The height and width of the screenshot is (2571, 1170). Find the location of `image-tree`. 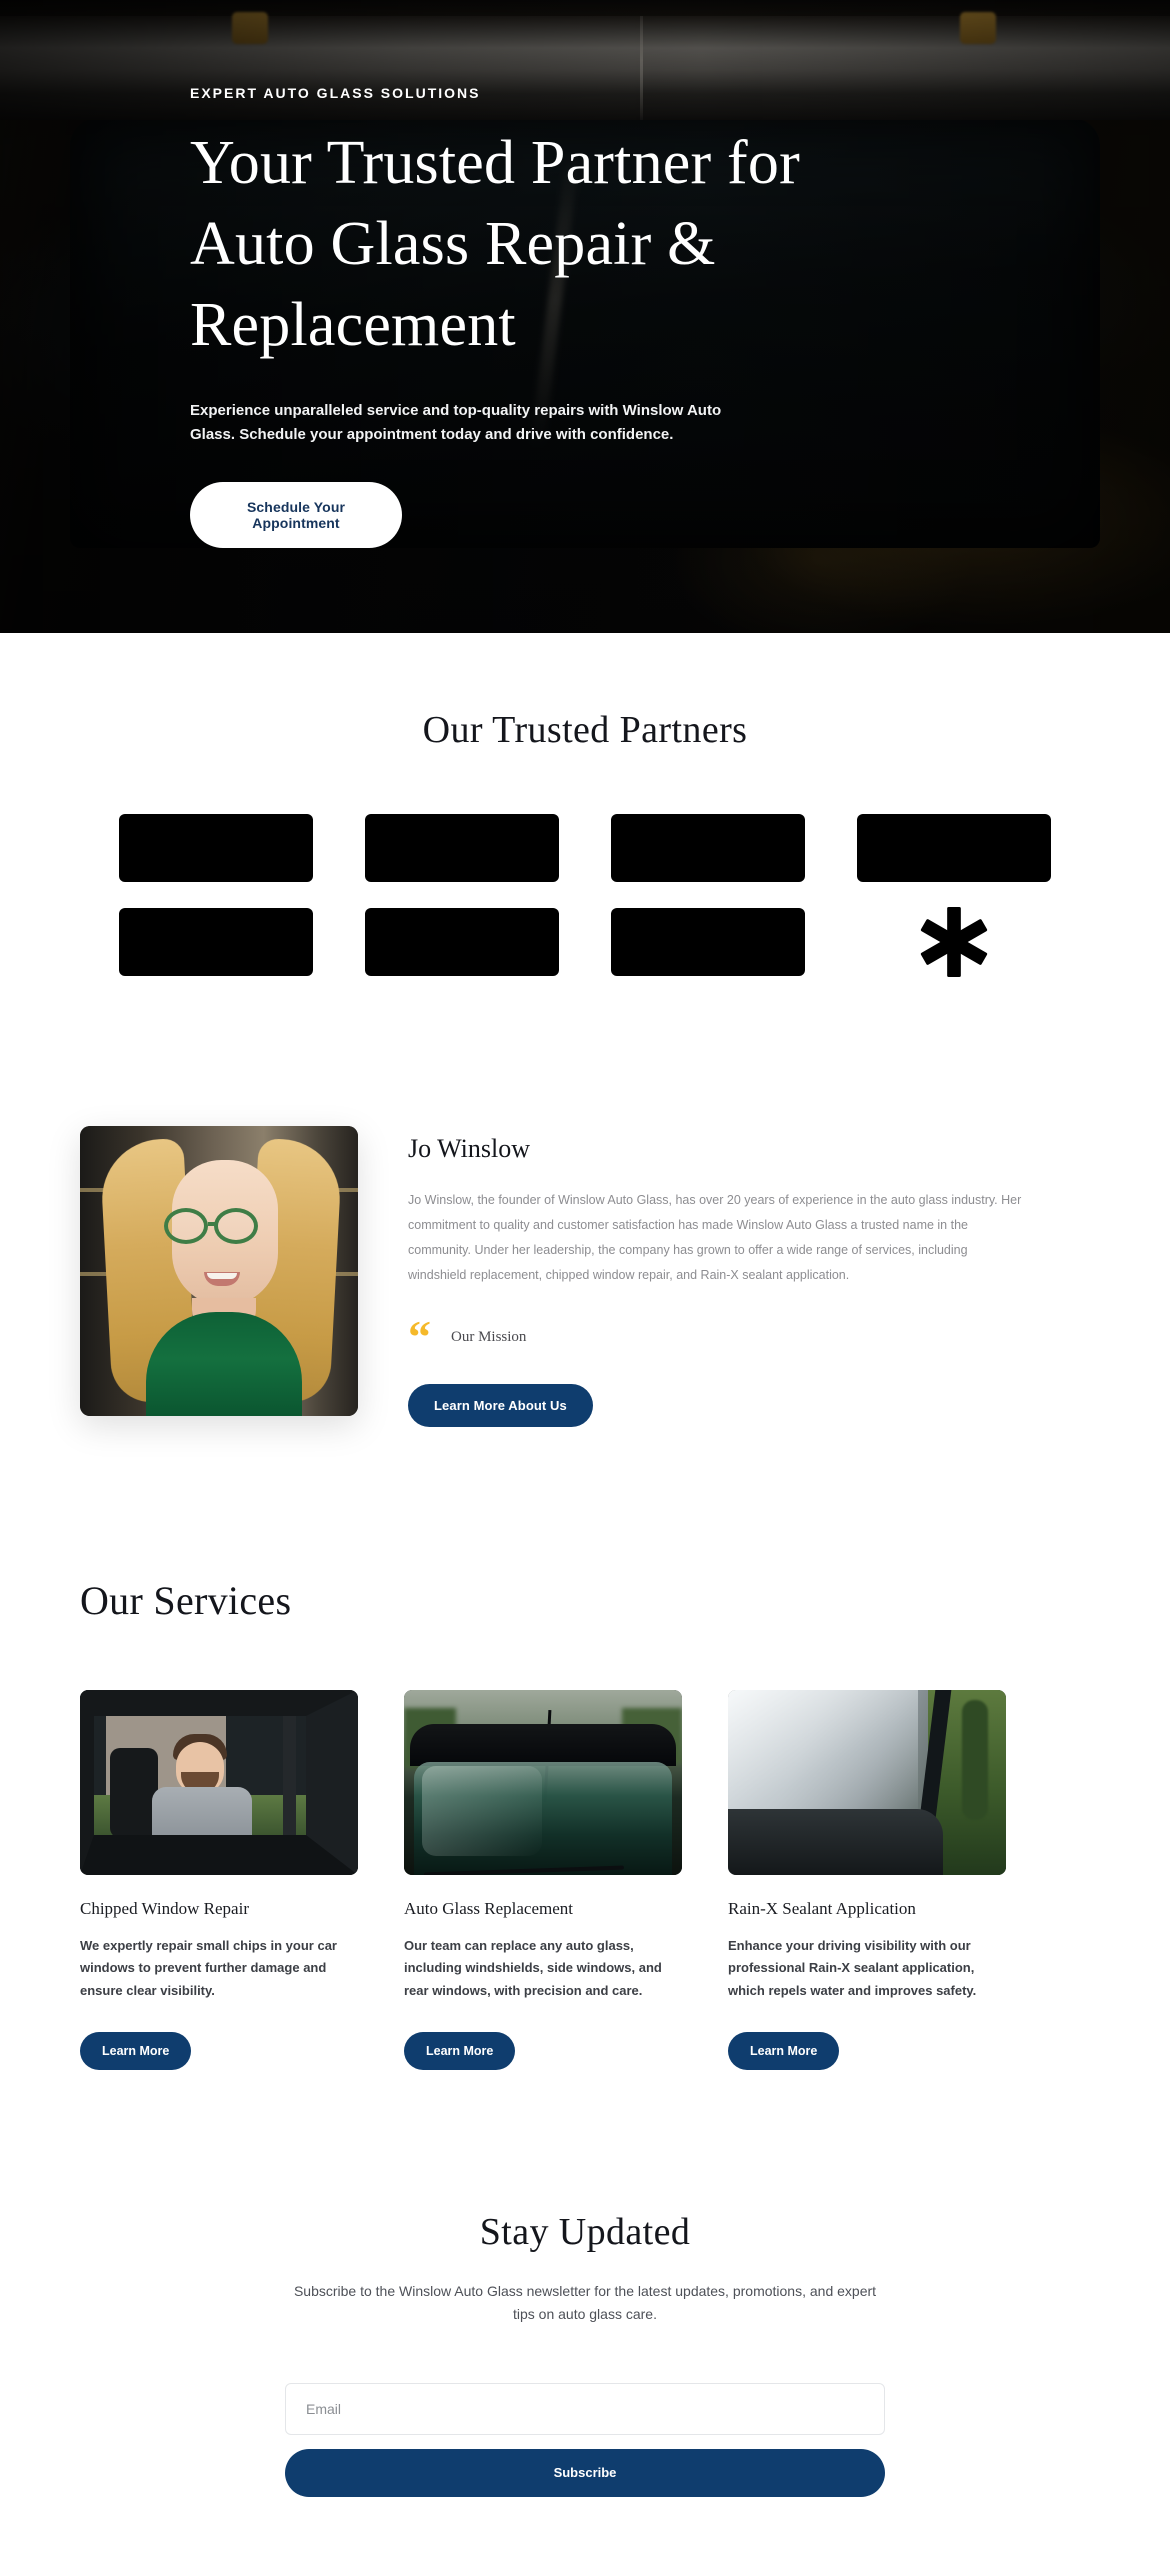

image-tree is located at coordinates (975, 1760).